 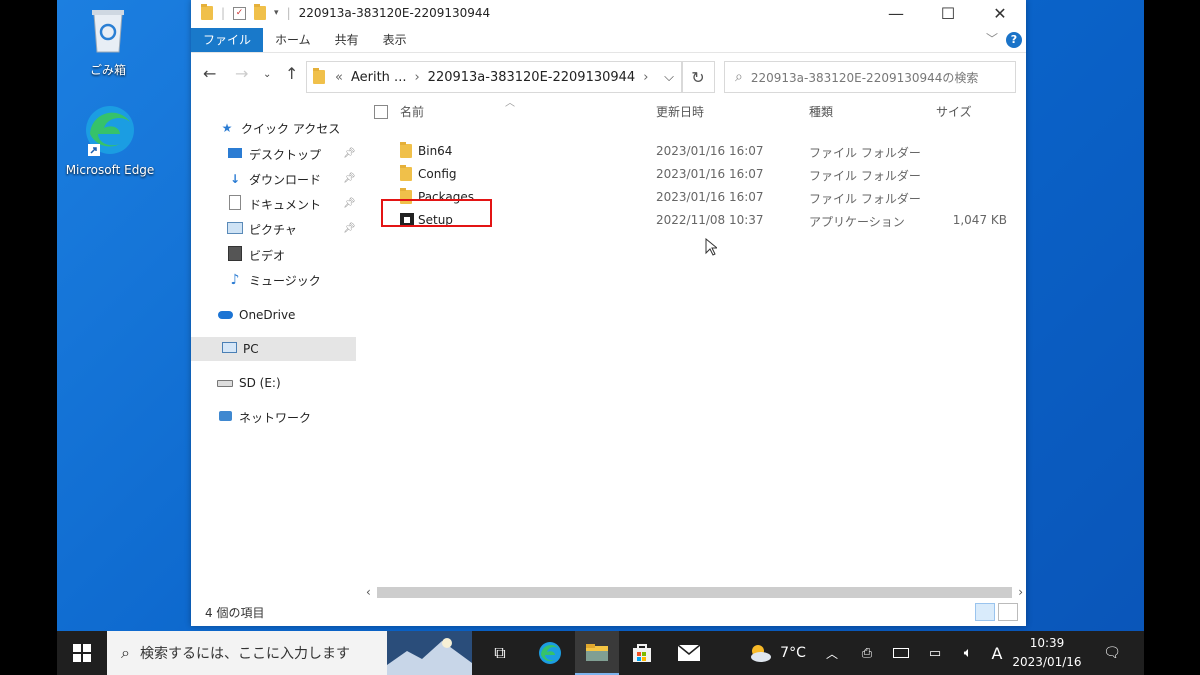 What do you see at coordinates (267, 74) in the screenshot?
I see `recent-locations-icon: ⌄` at bounding box center [267, 74].